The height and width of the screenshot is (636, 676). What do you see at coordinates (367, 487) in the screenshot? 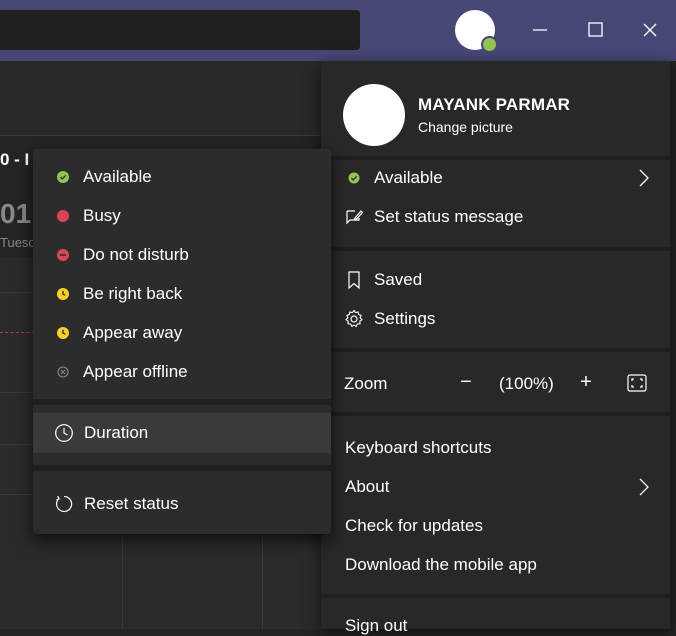
I see `about-menu: About` at bounding box center [367, 487].